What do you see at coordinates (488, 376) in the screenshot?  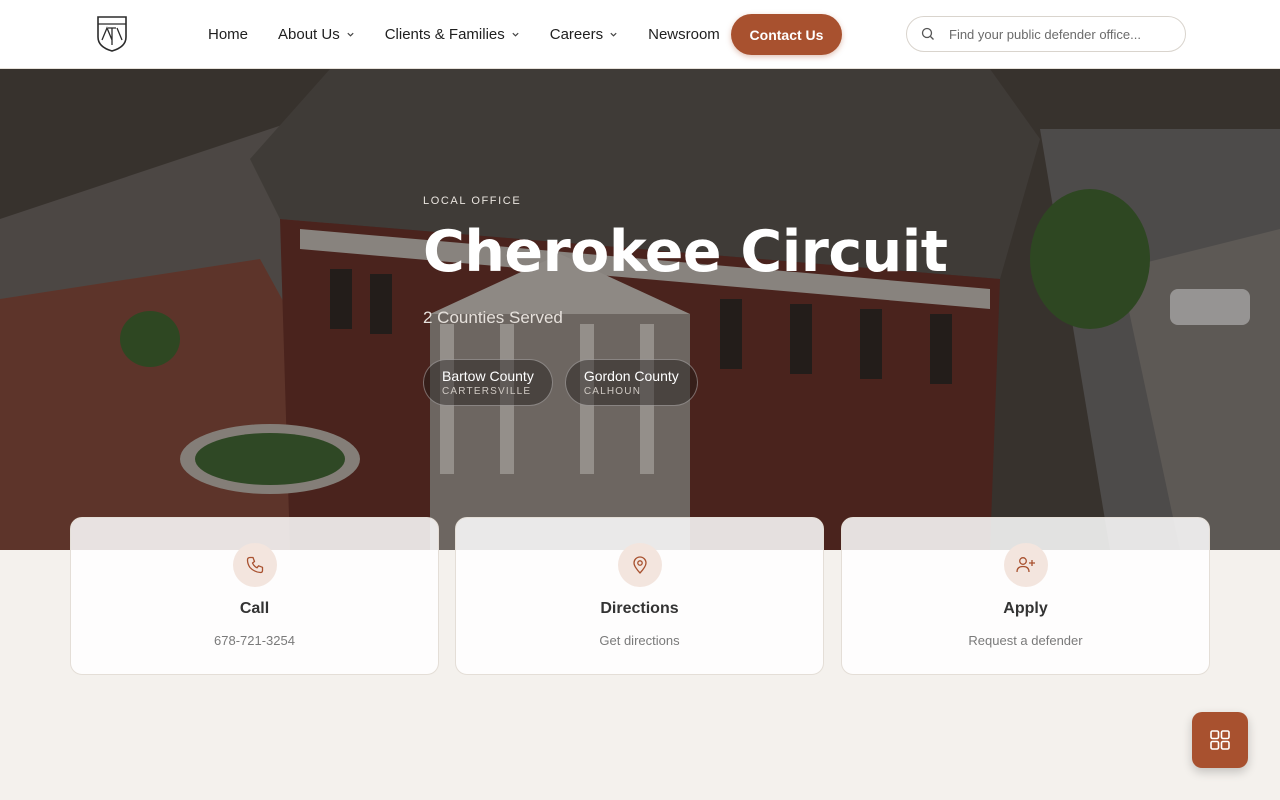 I see `county-name: Bartow County` at bounding box center [488, 376].